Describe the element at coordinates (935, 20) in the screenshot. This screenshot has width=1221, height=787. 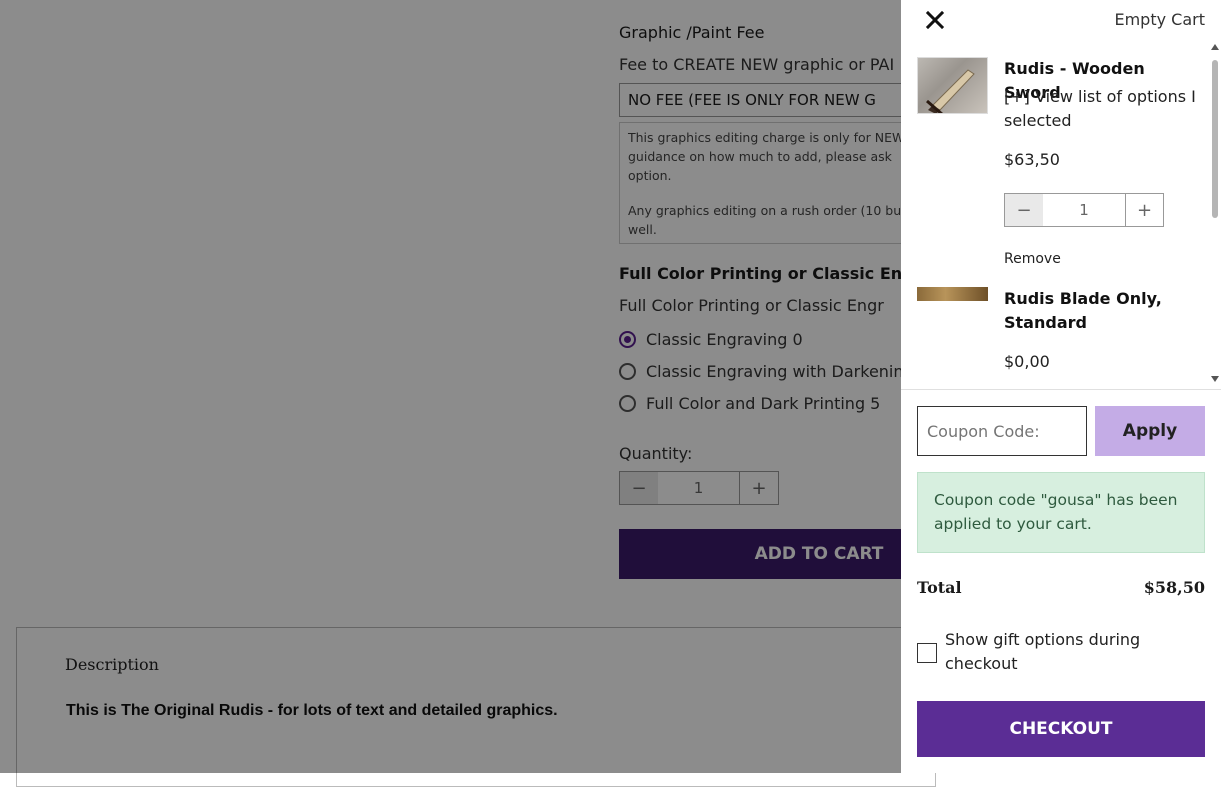
I see `close-icon` at that location.